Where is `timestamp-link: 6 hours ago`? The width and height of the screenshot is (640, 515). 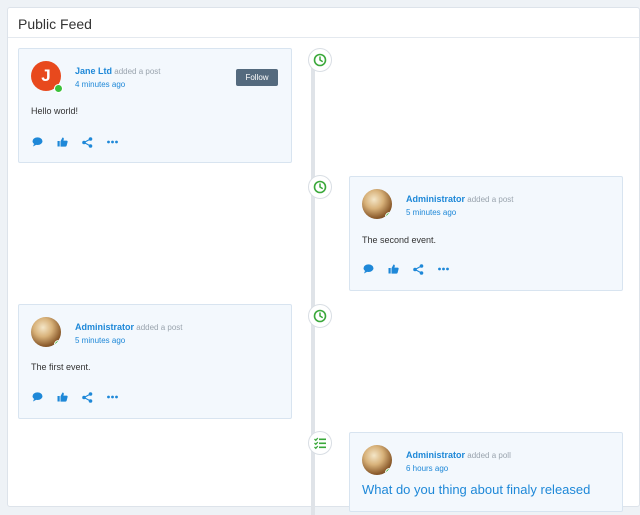
timestamp-link: 6 hours ago is located at coordinates (458, 468).